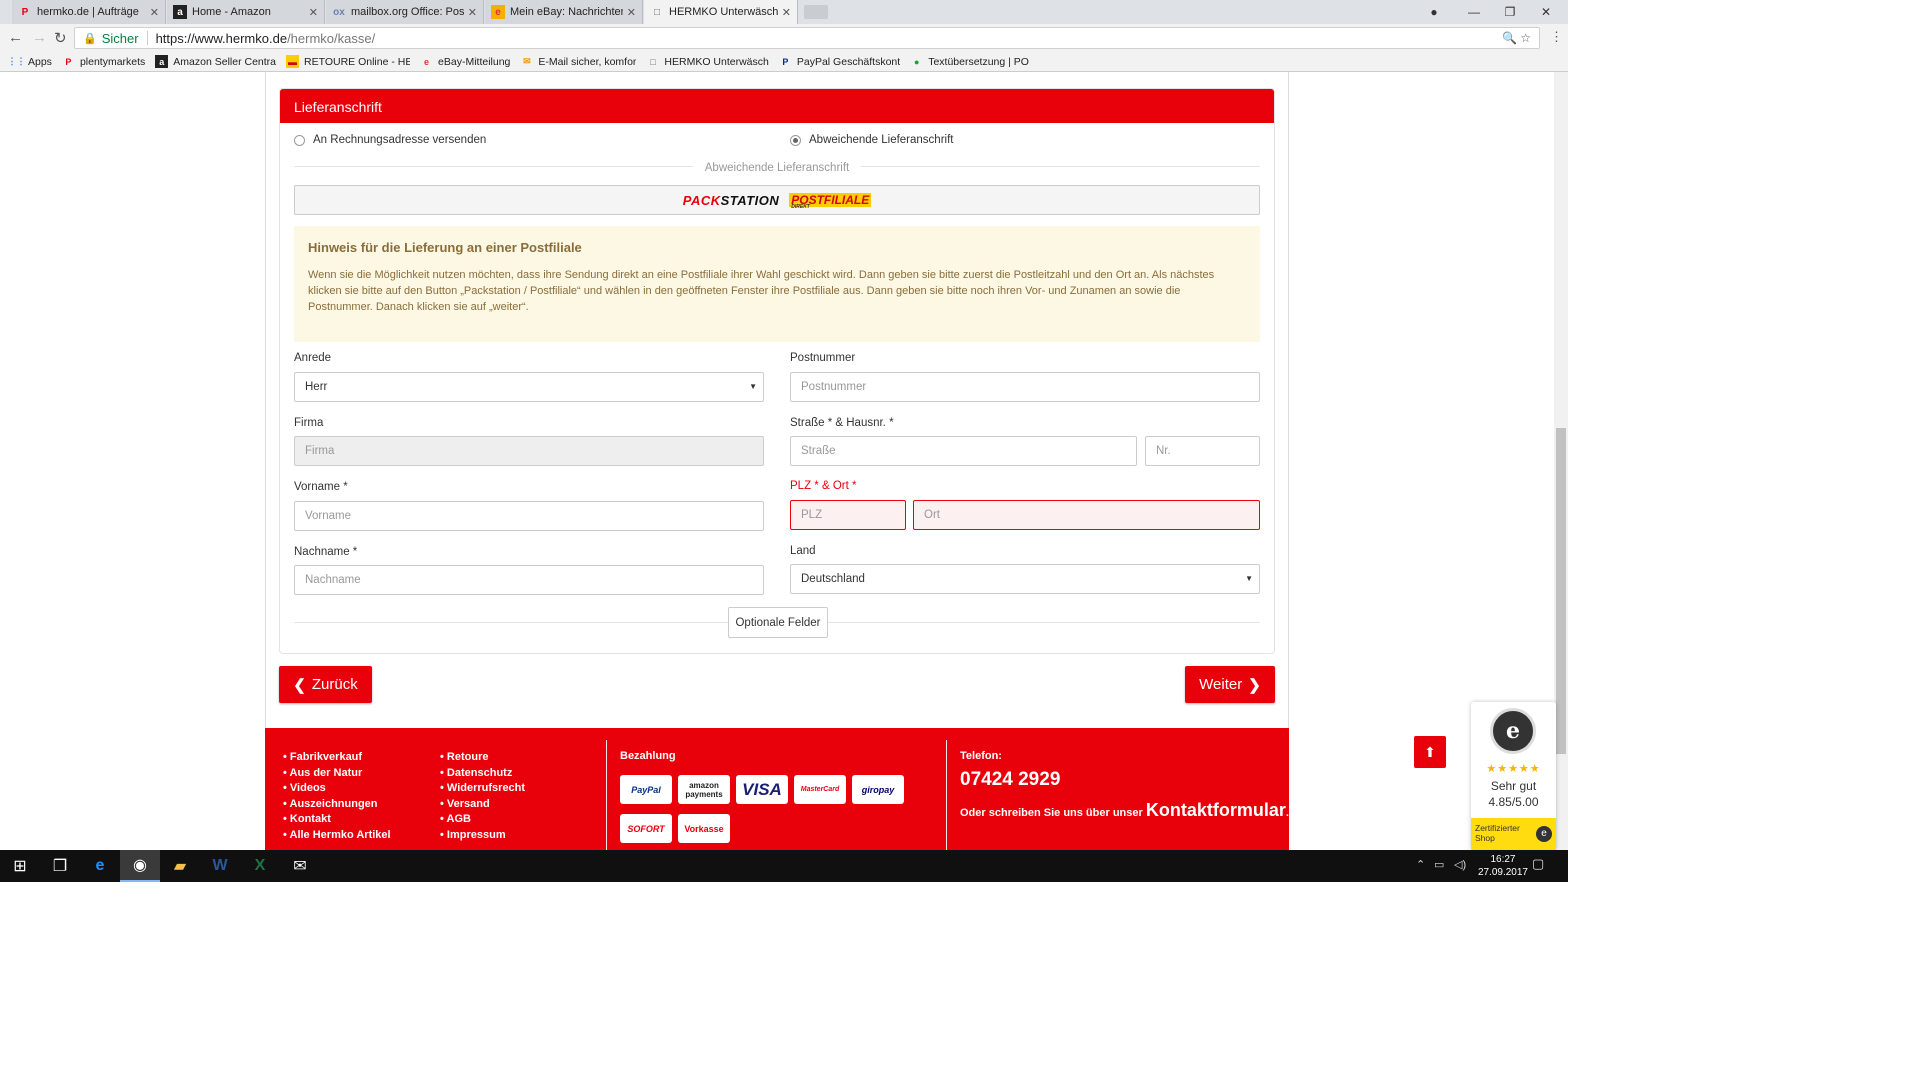 This screenshot has width=1920, height=1080. I want to click on back-button: ❮ Zurück, so click(325, 684).